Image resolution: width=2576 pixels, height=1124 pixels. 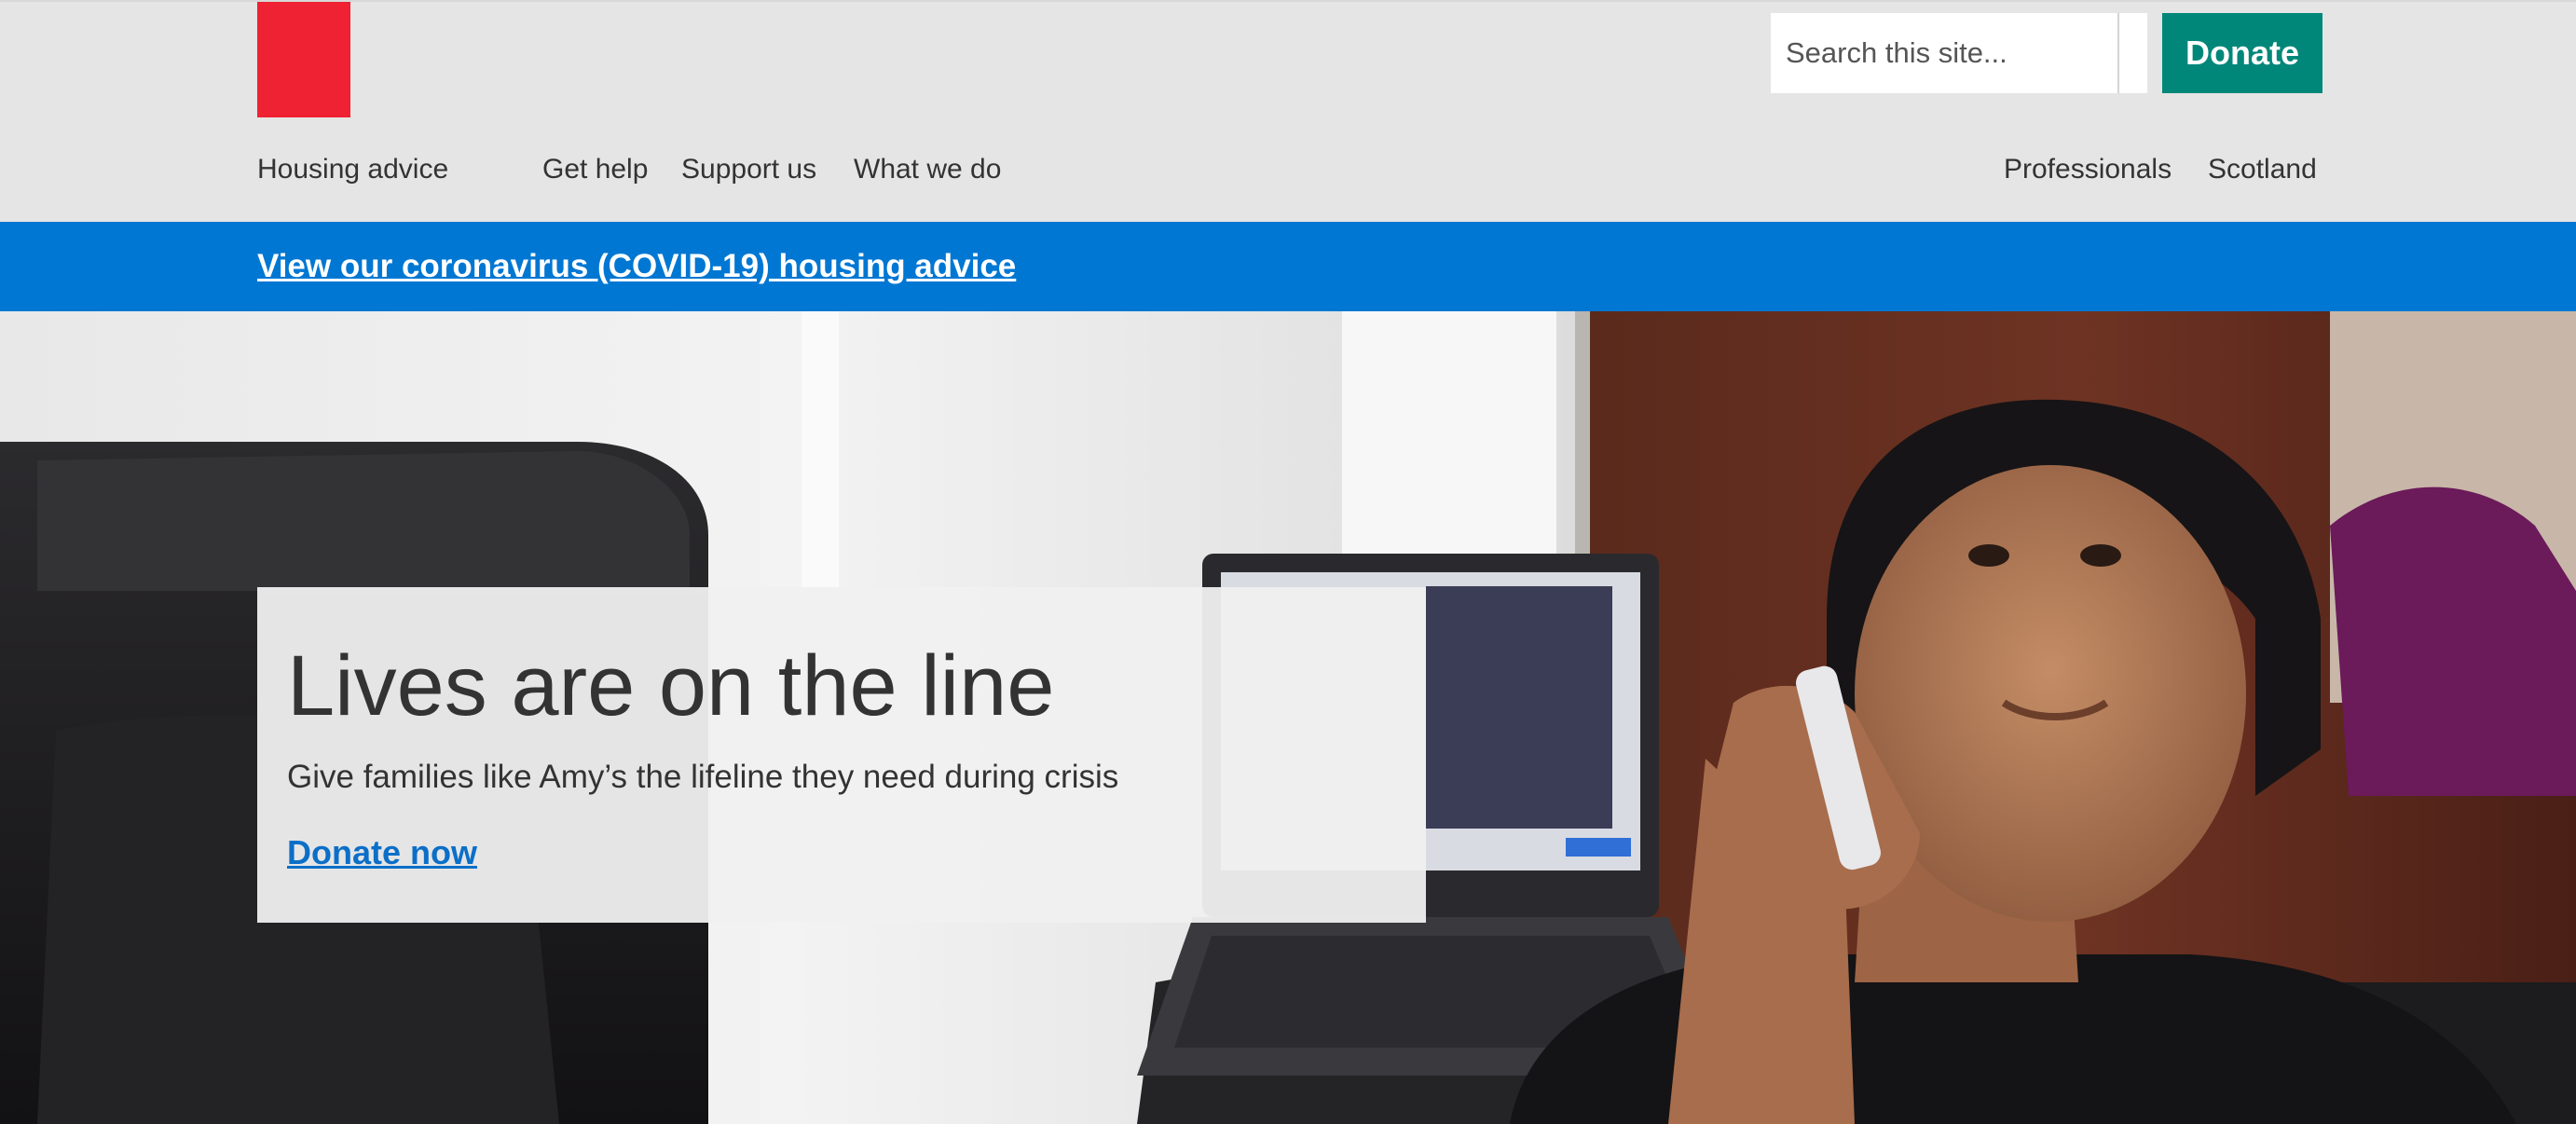 I want to click on hero-heading: Lives are on the line, so click(x=671, y=685).